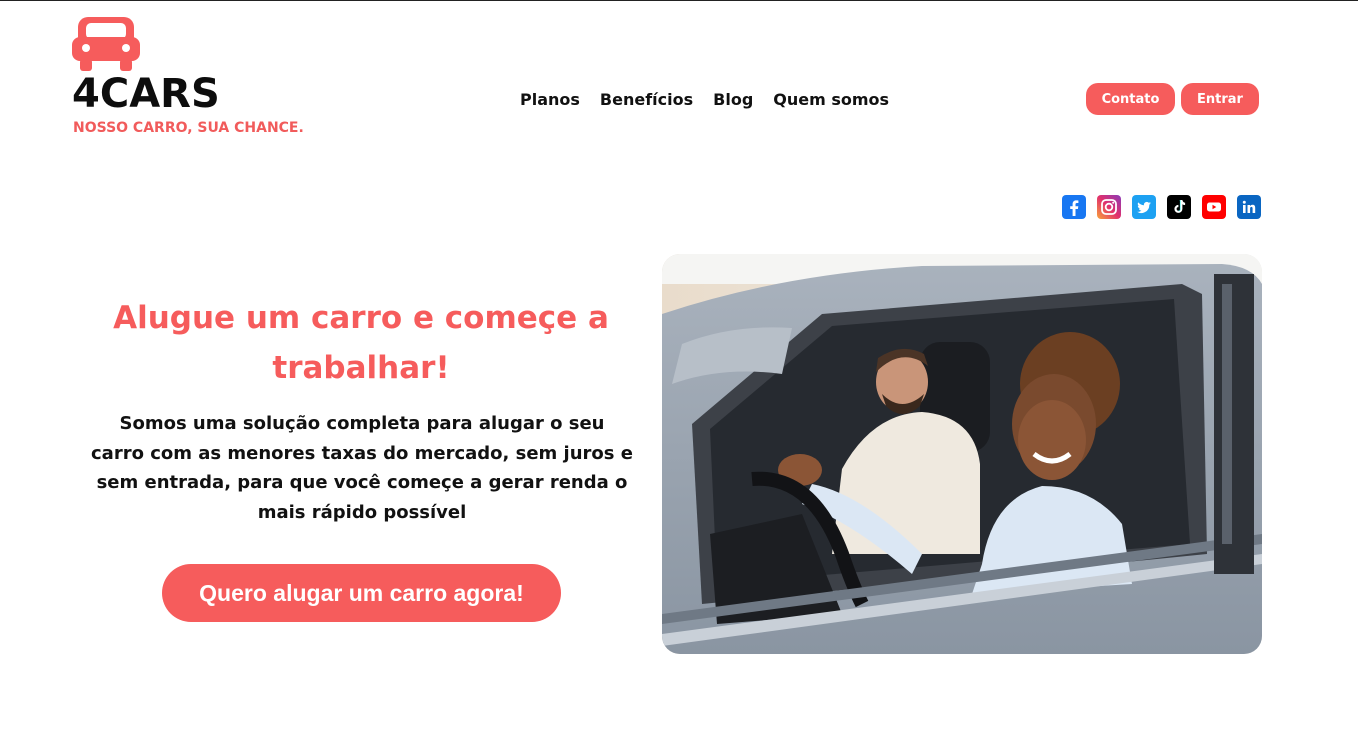 This screenshot has height=742, width=1358. Describe the element at coordinates (361, 593) in the screenshot. I see `rent-car-cta-button: Quero alugar um carro agora!` at that location.